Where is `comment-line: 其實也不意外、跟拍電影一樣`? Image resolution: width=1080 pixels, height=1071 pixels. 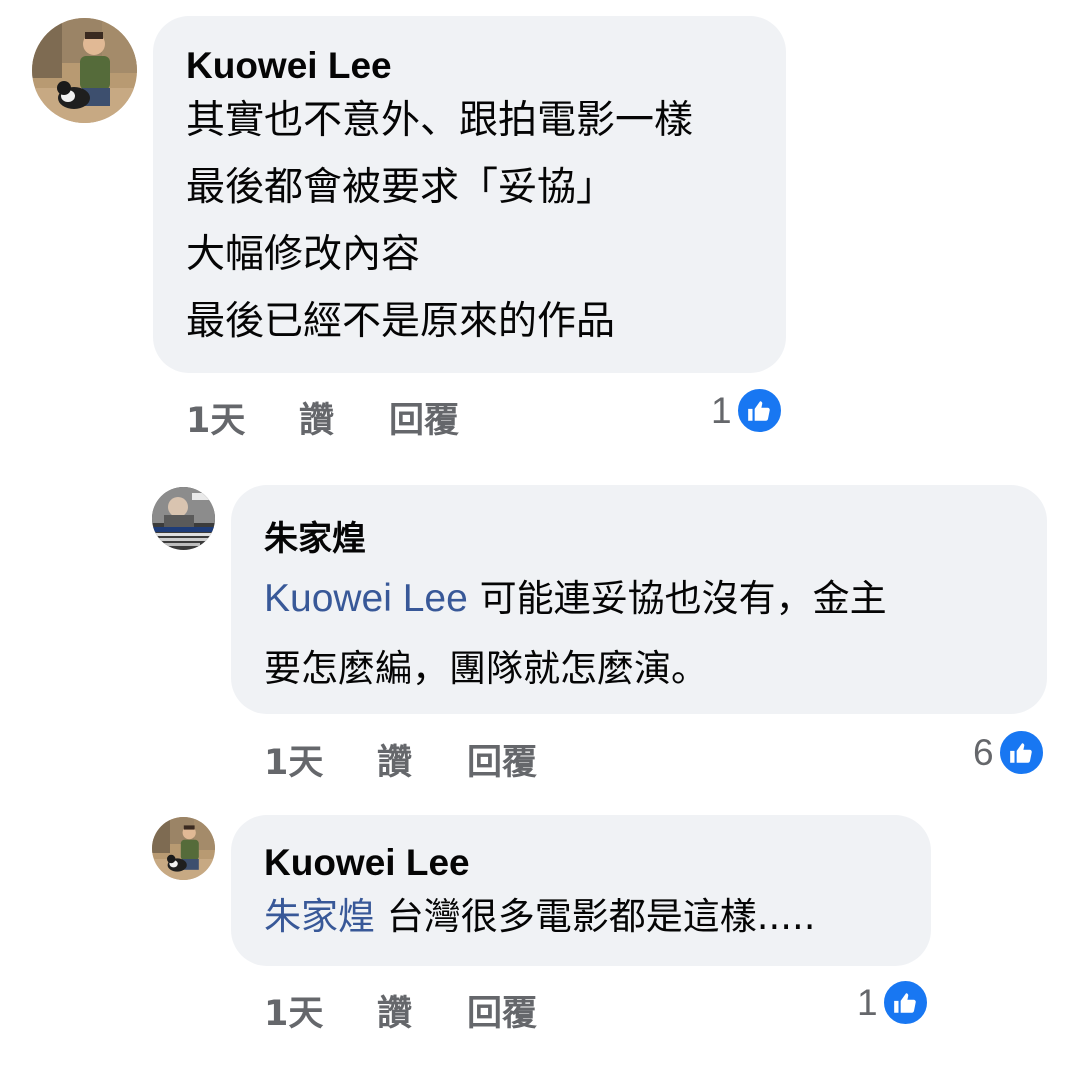 comment-line: 其實也不意外、跟拍電影一樣 is located at coordinates (440, 120).